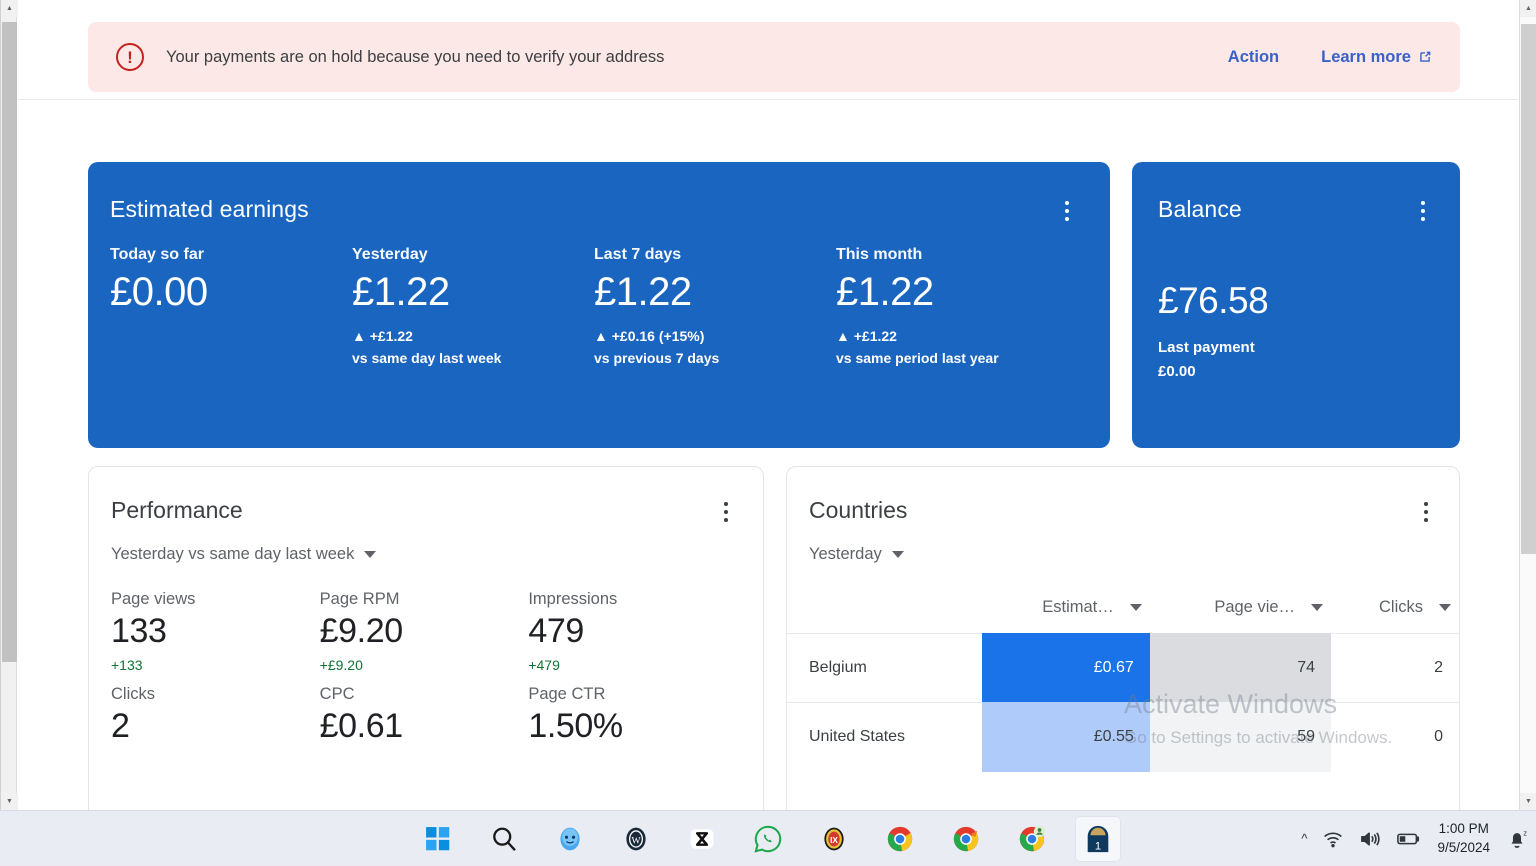  Describe the element at coordinates (715, 347) in the screenshot. I see `metric-delta: ▲ +£0.16 (+15%) vs previous 7 days` at that location.